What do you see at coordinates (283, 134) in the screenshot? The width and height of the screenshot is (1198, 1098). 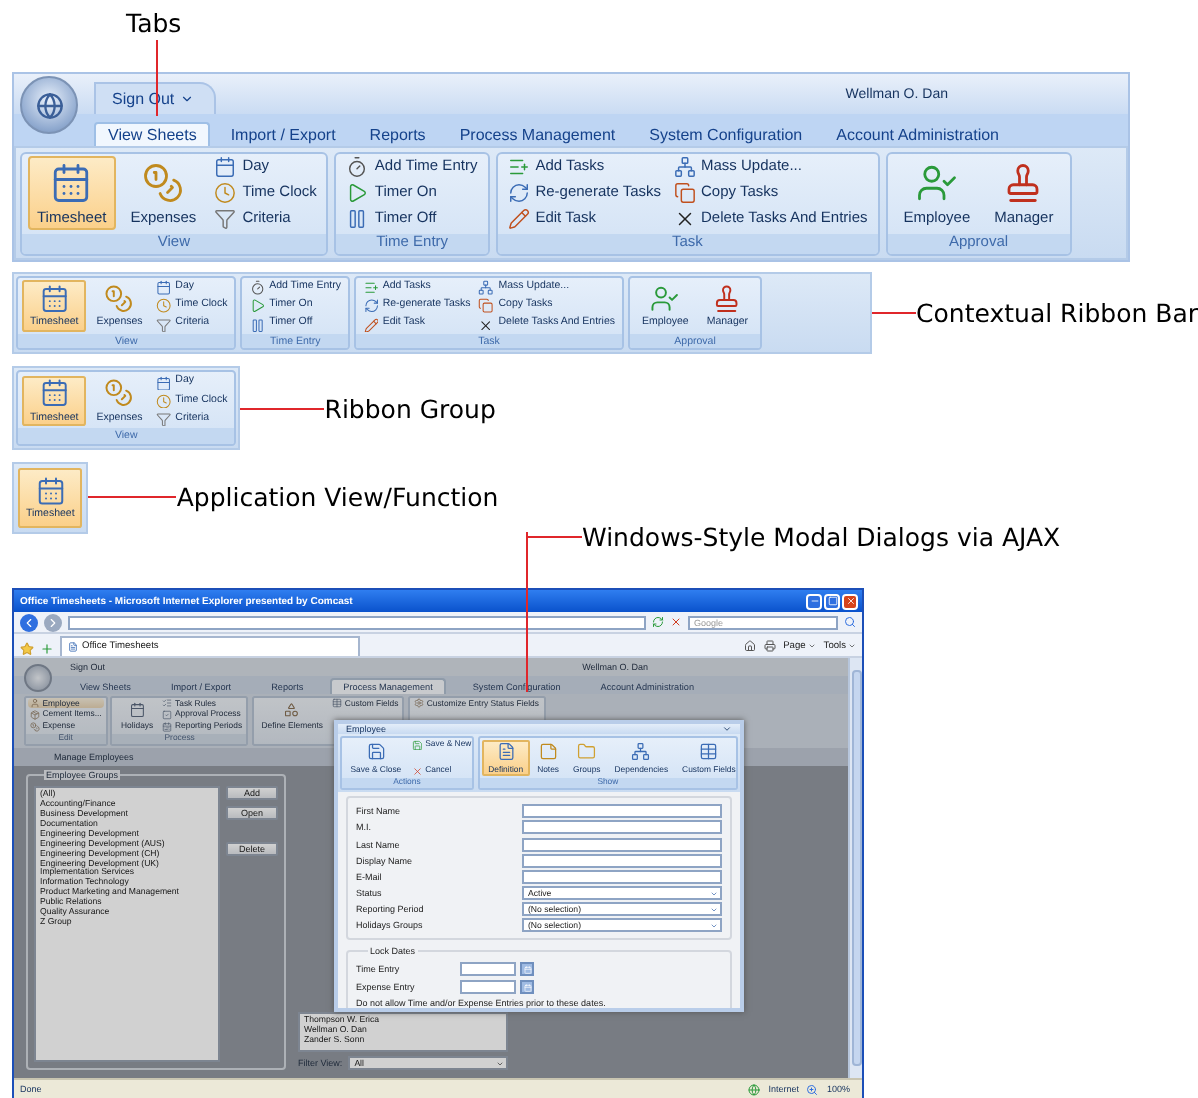 I see `ribbon-tab: Import / Export` at bounding box center [283, 134].